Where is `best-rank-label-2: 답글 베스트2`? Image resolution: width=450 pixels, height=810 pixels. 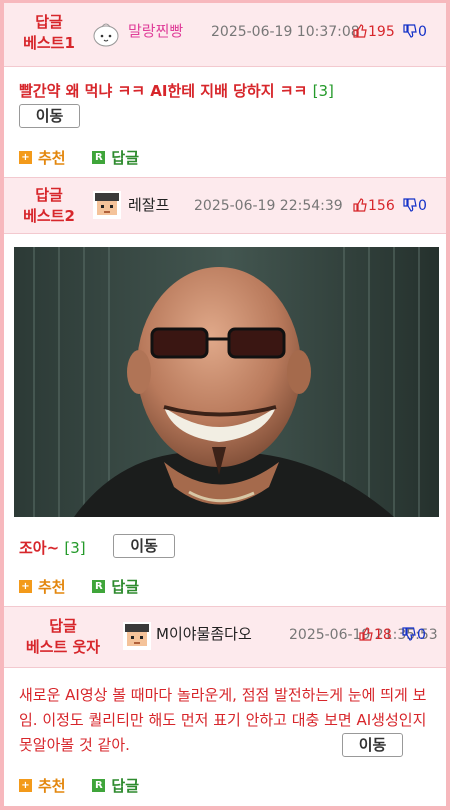
best-rank-label-2: 답글 베스트2 is located at coordinates (49, 206).